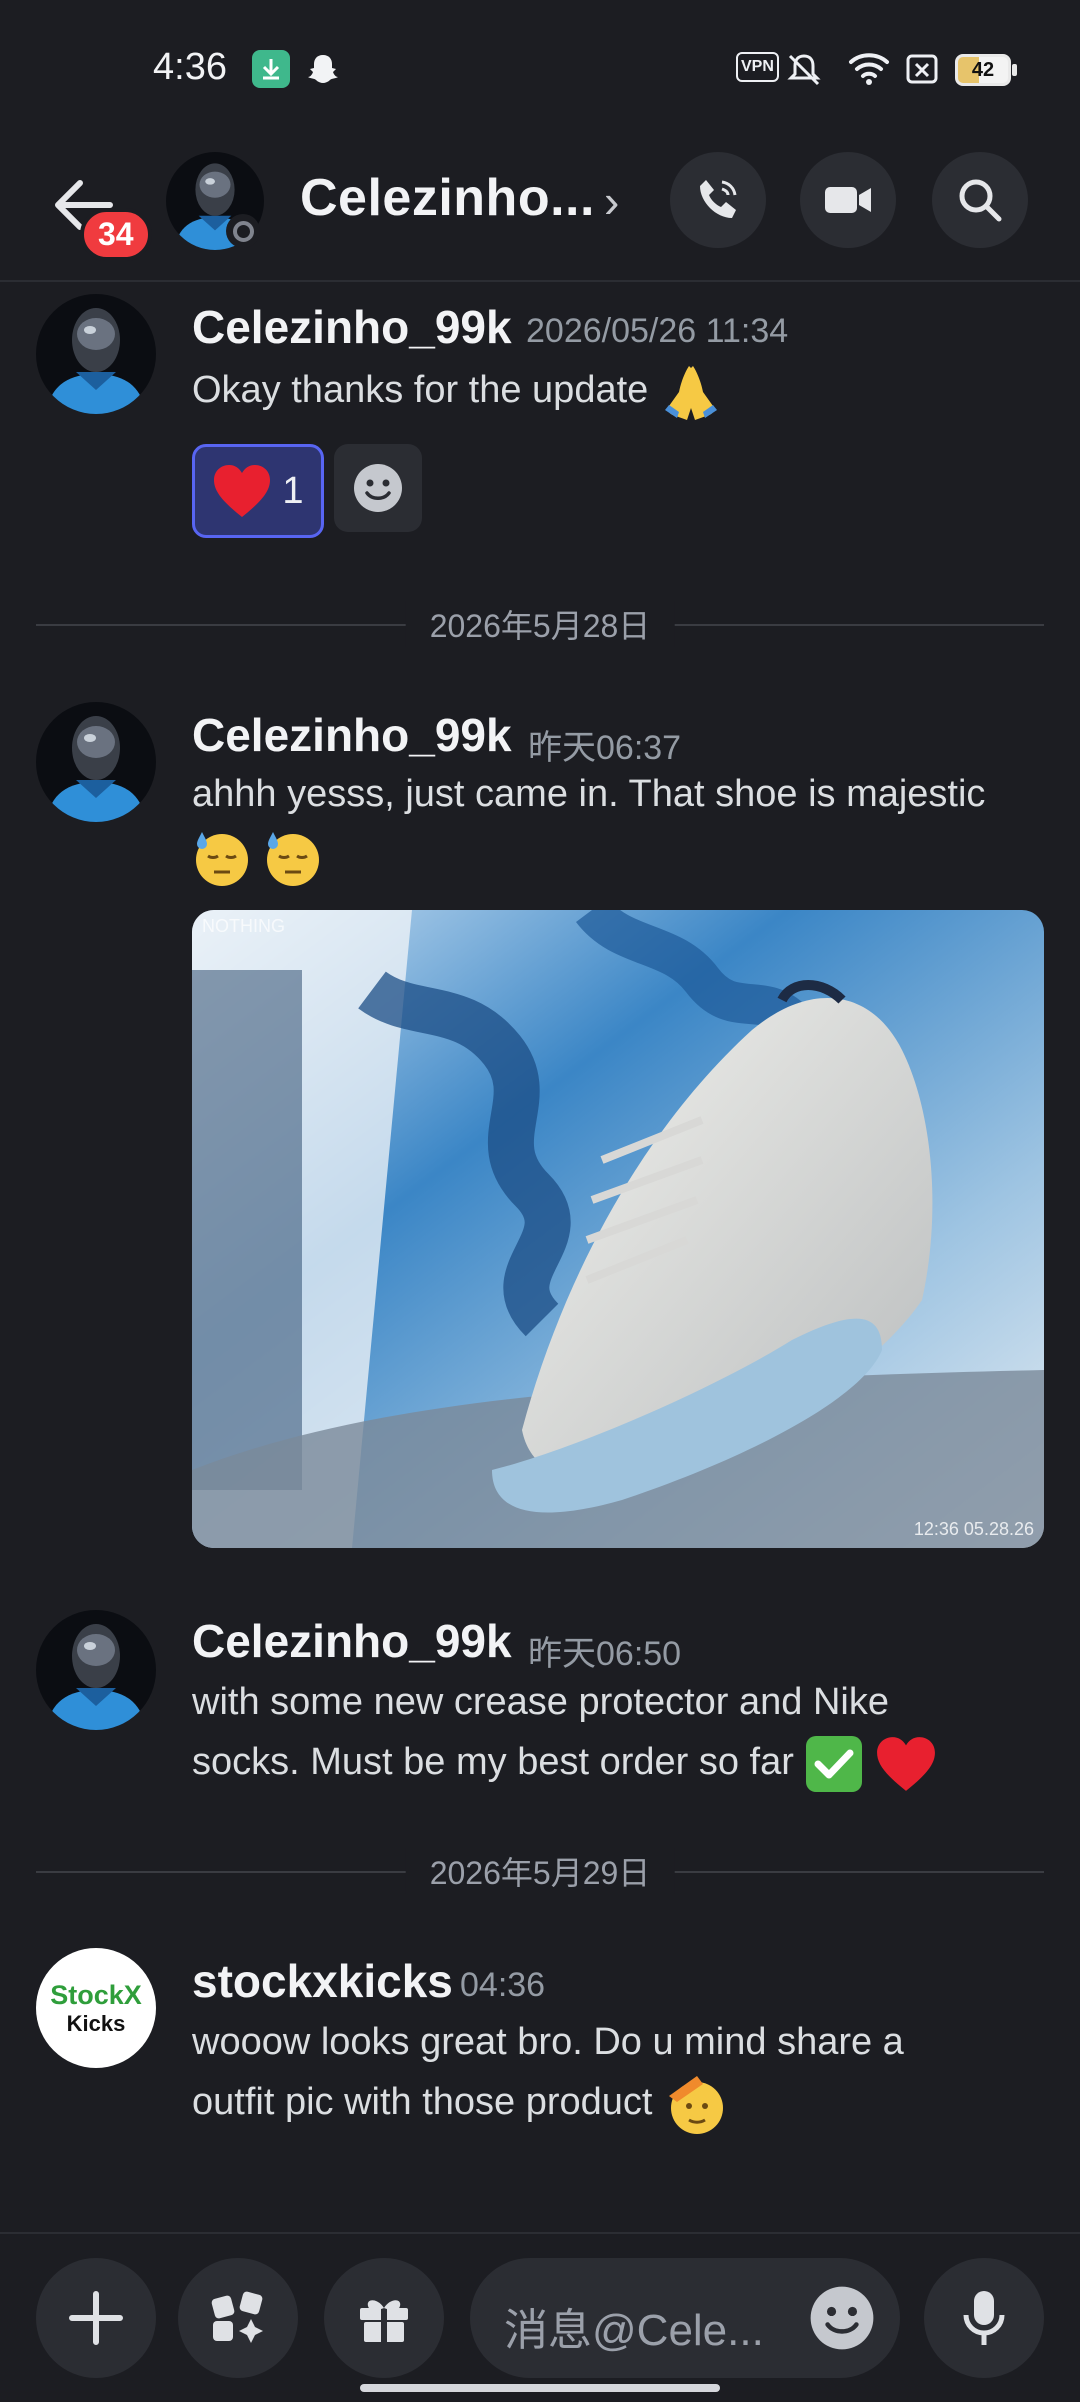  Describe the element at coordinates (548, 2042) in the screenshot. I see `message-text-line: wooow looks great bro. Do u mind share a` at that location.